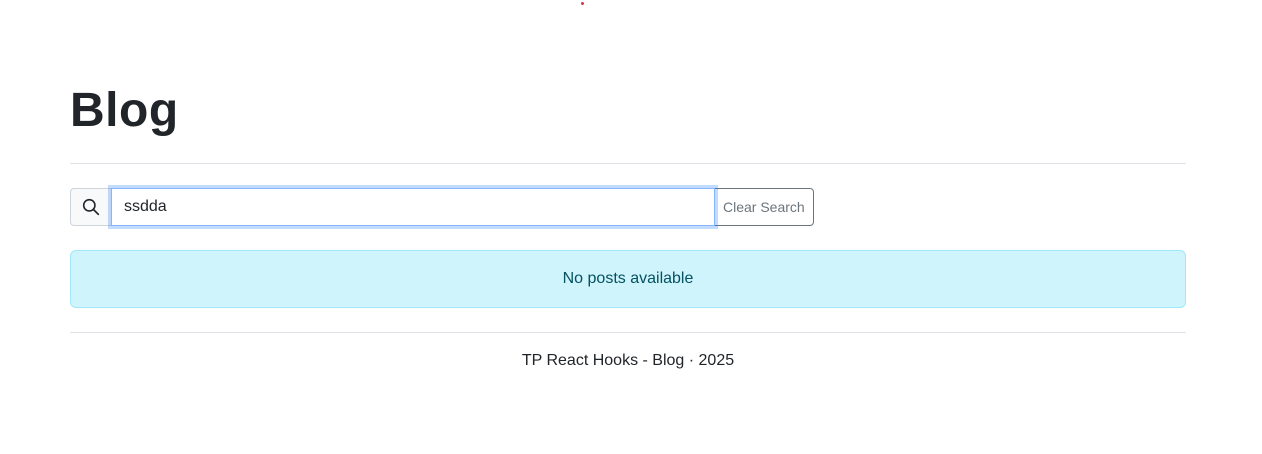 The image size is (1262, 454). I want to click on page-title: Blog, so click(124, 110).